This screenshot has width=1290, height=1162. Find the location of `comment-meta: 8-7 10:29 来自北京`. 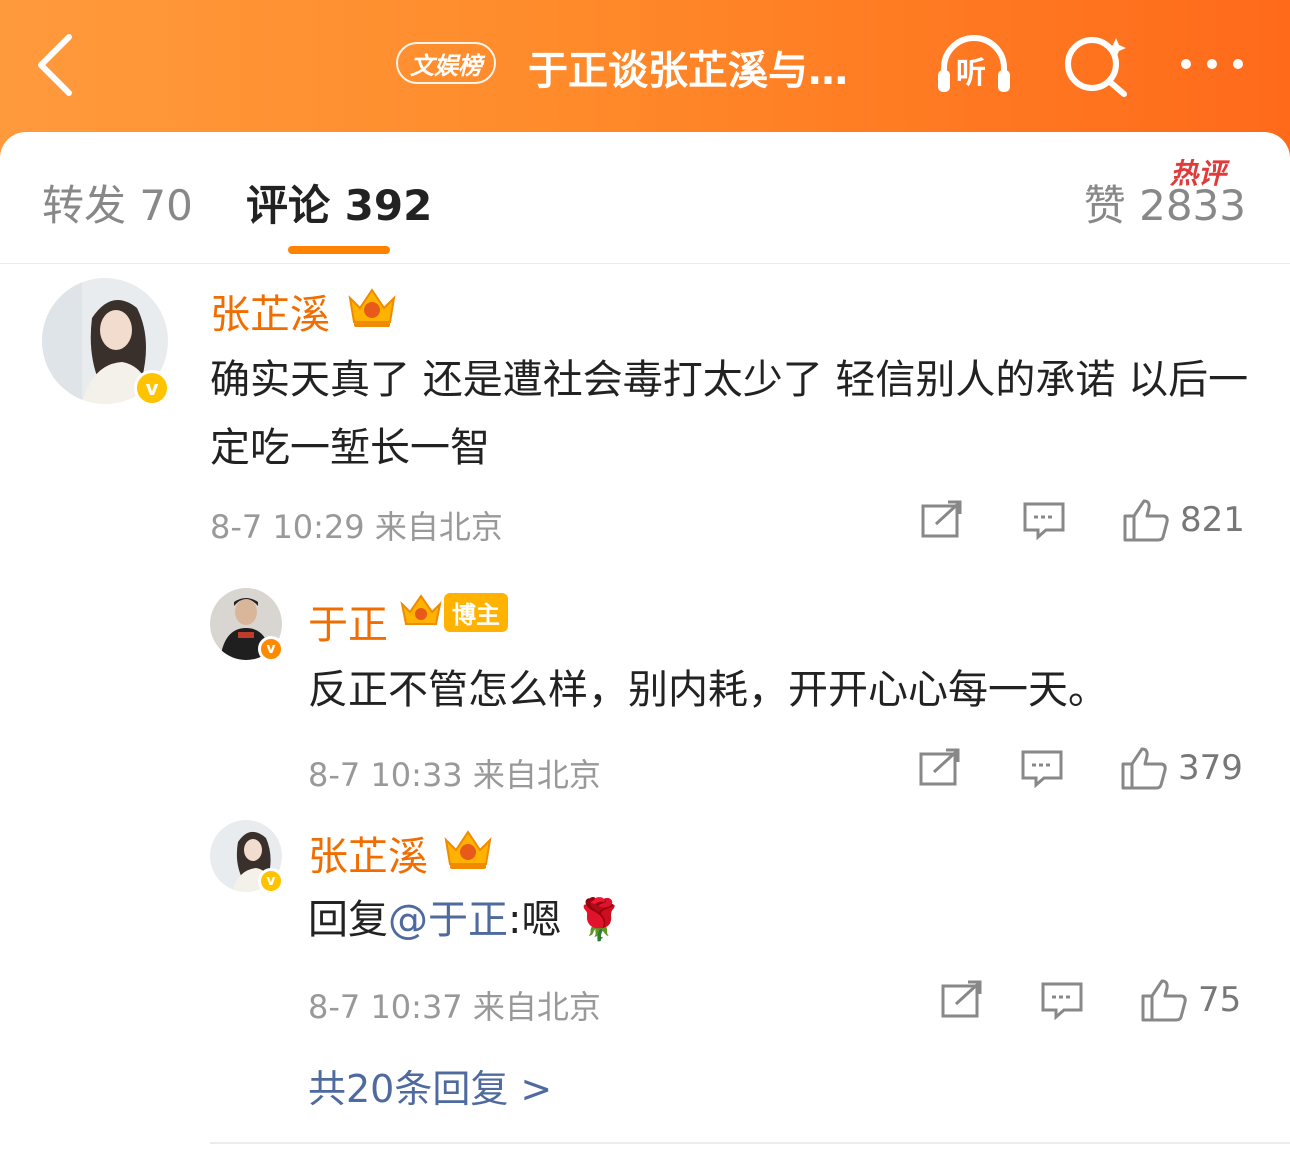

comment-meta: 8-7 10:29 来自北京 is located at coordinates (356, 525).